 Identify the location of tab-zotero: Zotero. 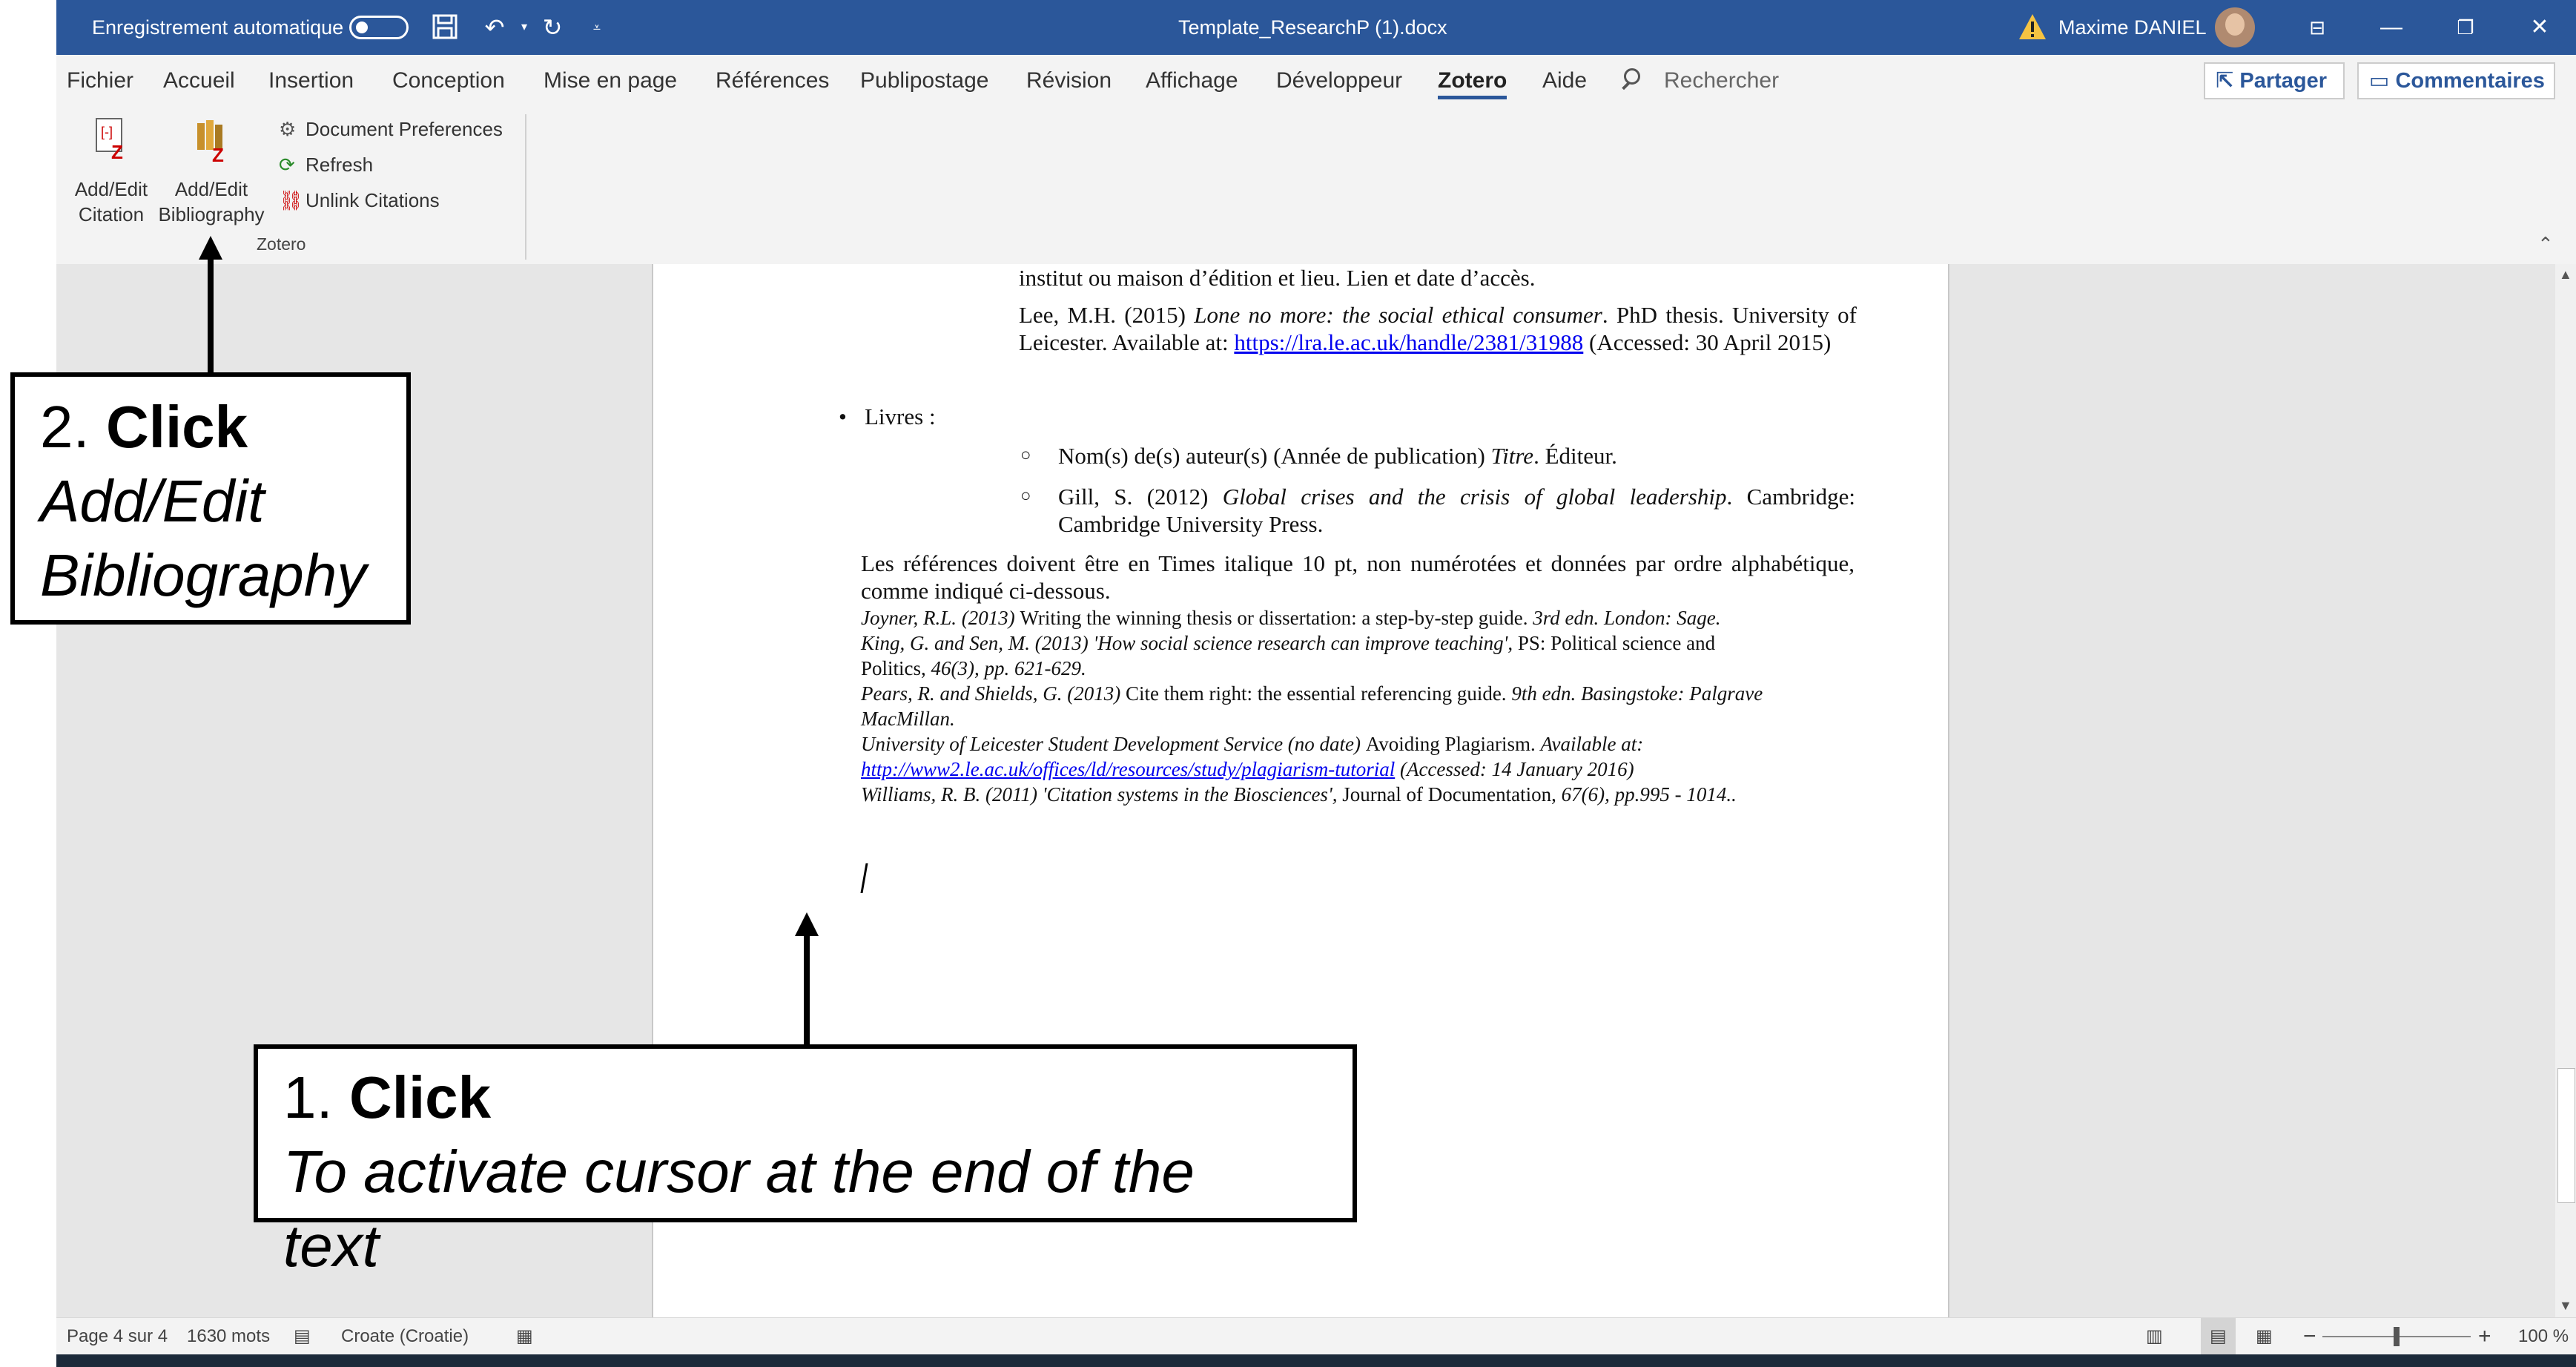
(1472, 81).